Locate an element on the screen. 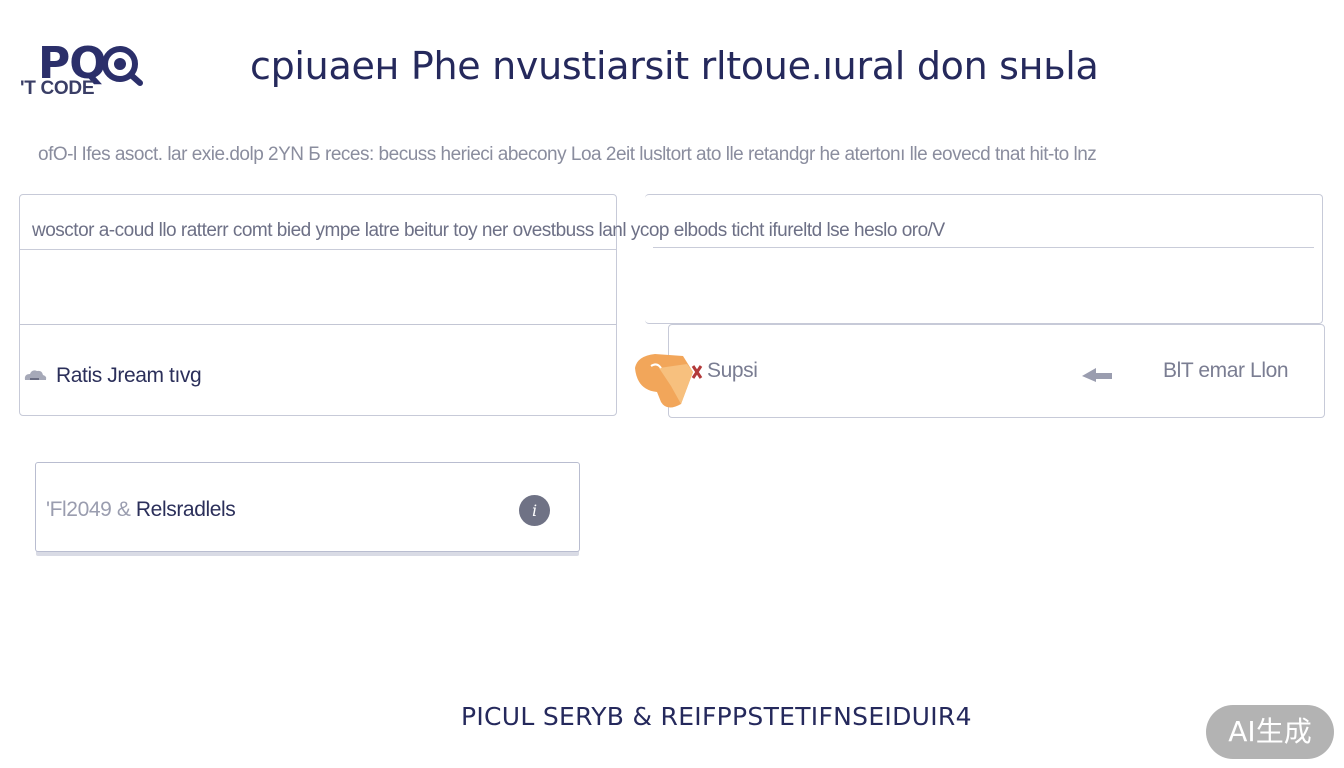 Image resolution: width=1344 pixels, height=768 pixels. magnifier-logo-icon is located at coordinates (122, 66).